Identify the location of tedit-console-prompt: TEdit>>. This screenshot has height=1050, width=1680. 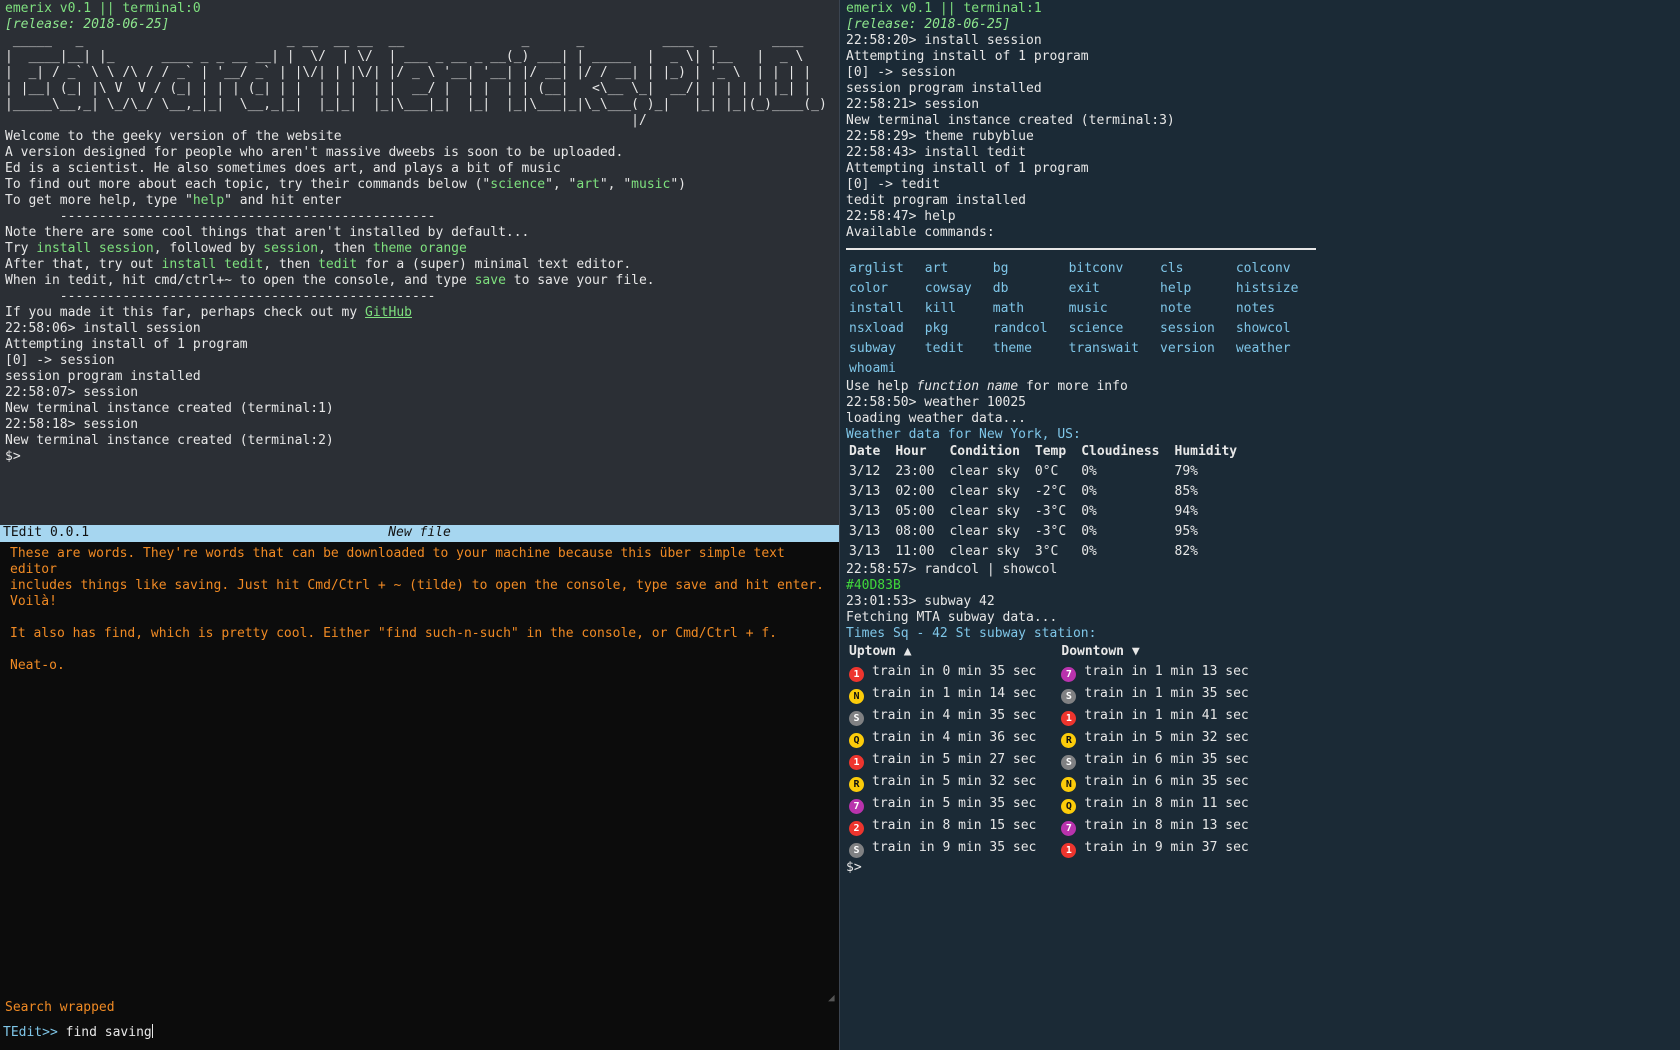
(30, 1032).